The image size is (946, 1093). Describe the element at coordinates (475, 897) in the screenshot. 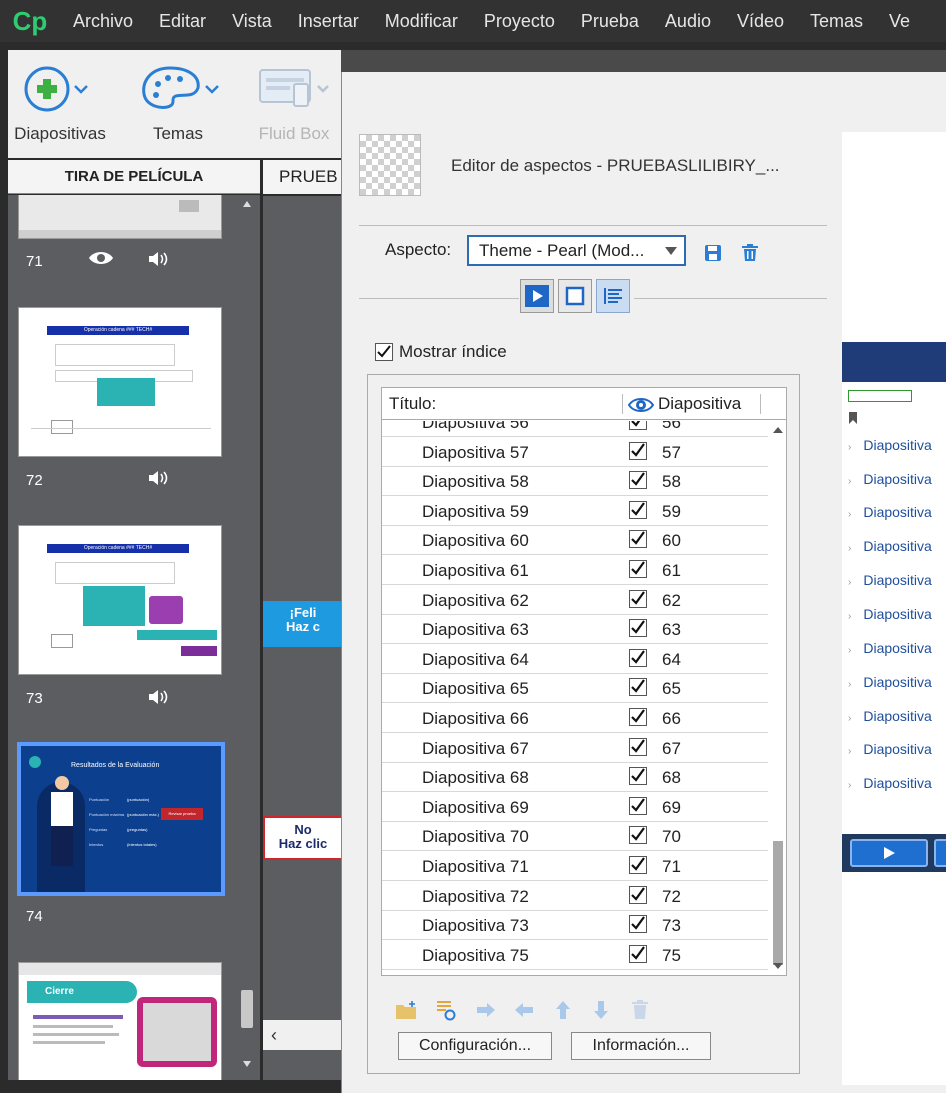

I see `toc-row-title: Diapositiva 72` at that location.